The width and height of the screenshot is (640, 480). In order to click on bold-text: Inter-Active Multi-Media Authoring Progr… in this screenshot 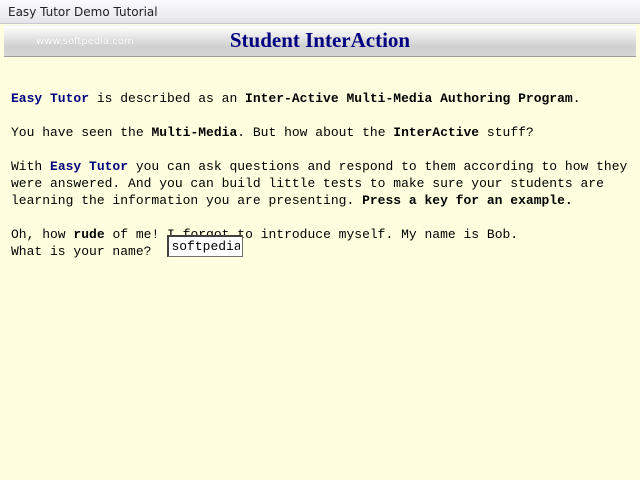, I will do `click(409, 98)`.